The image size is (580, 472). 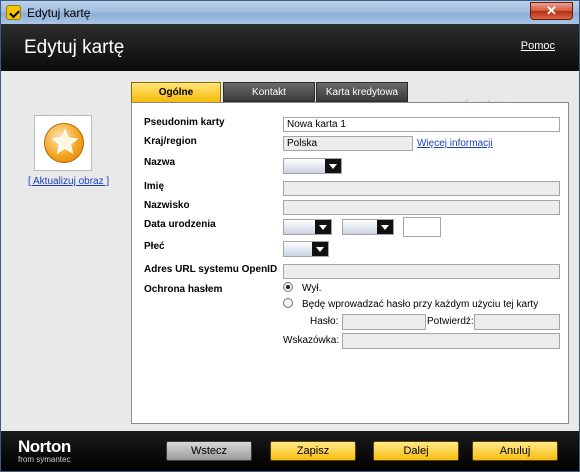 I want to click on tab-contact: Kontakt, so click(x=269, y=92).